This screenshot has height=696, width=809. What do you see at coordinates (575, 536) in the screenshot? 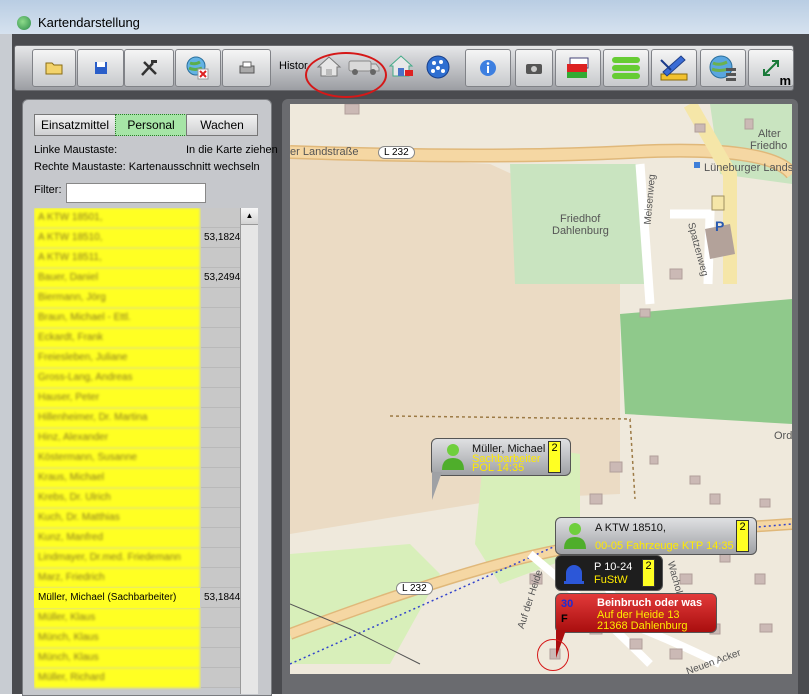
I see `person-icon` at bounding box center [575, 536].